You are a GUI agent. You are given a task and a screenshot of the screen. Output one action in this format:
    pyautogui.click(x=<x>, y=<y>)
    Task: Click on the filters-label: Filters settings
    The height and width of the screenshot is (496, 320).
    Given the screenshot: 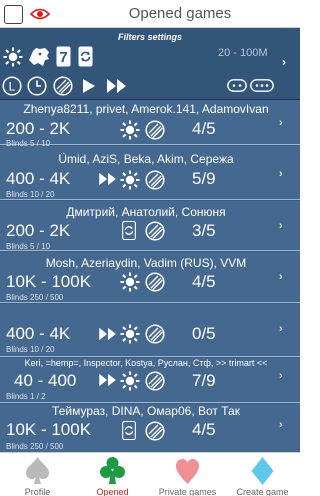 What is the action you would take?
    pyautogui.click(x=149, y=37)
    